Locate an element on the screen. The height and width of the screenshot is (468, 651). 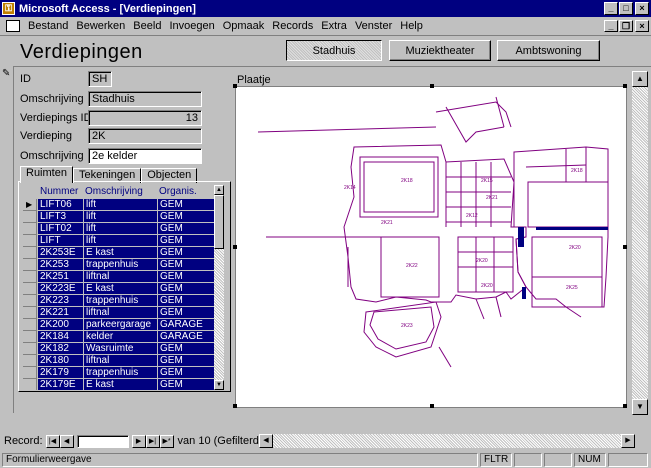
doc-close-button: × is located at coordinates (642, 26).